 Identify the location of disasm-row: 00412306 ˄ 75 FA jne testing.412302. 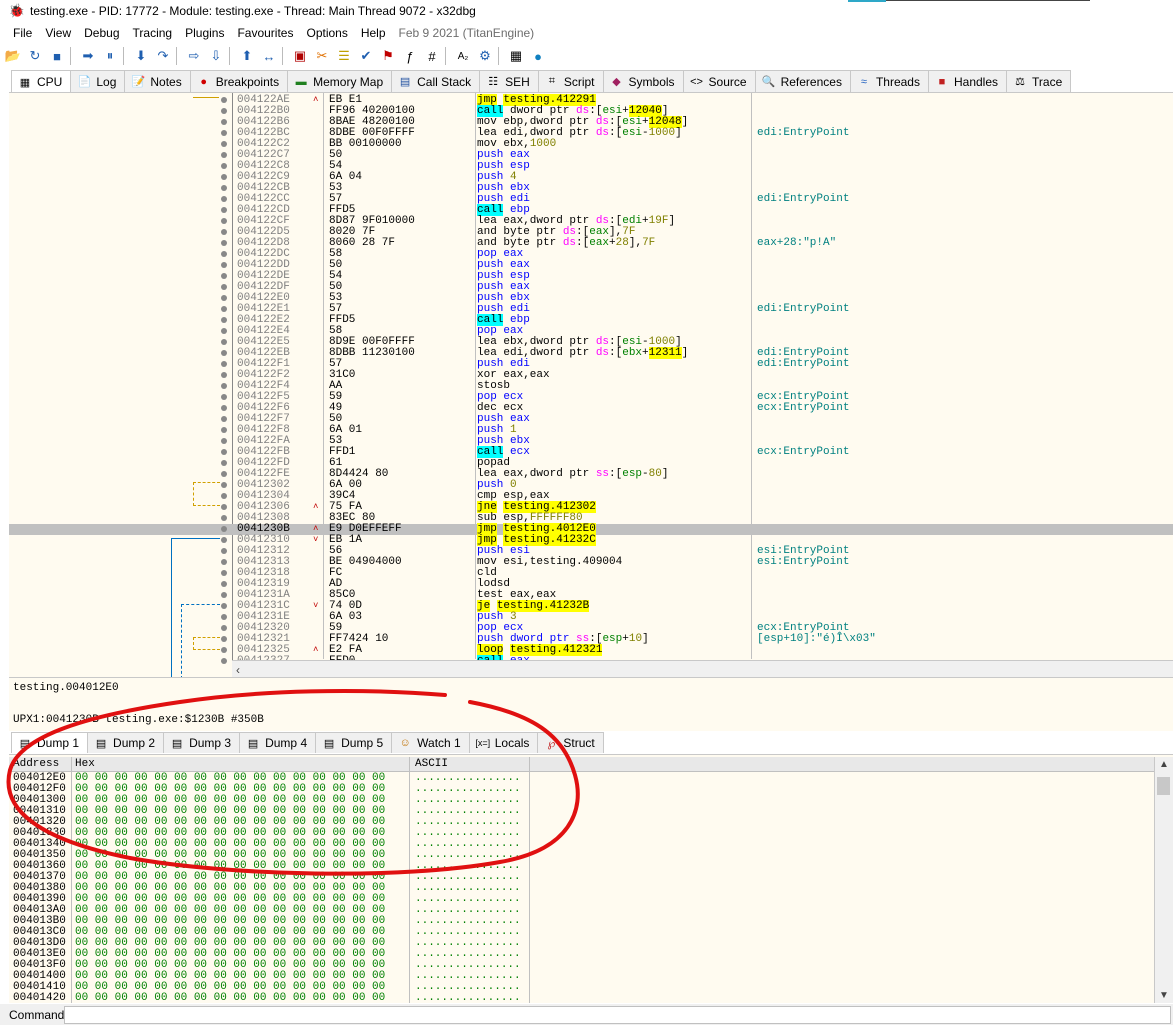
(591, 507).